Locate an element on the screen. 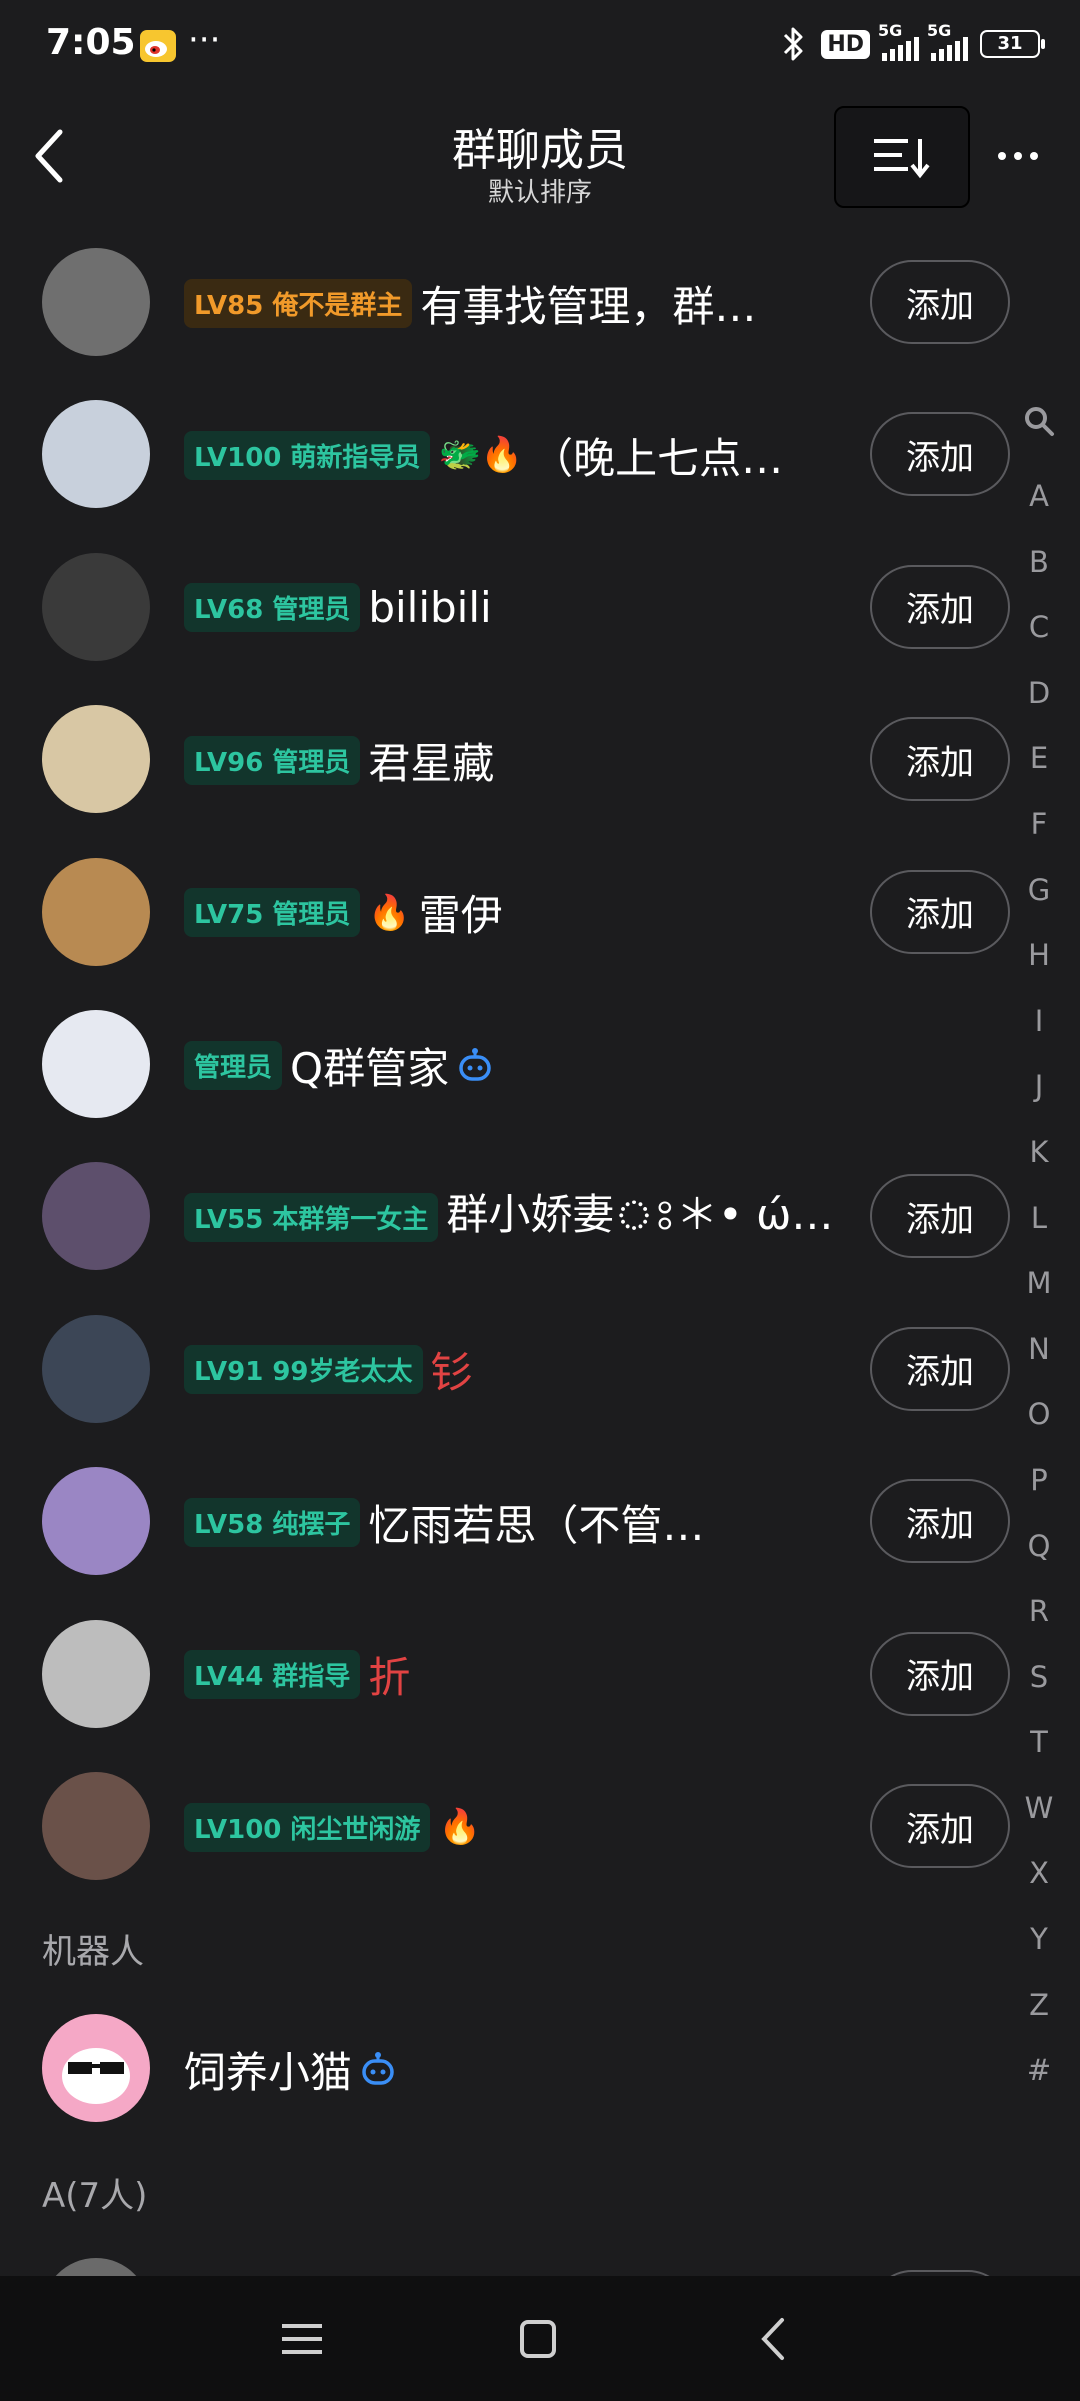 This screenshot has width=1080, height=2401. alphabet-index-item: # is located at coordinates (1039, 2071).